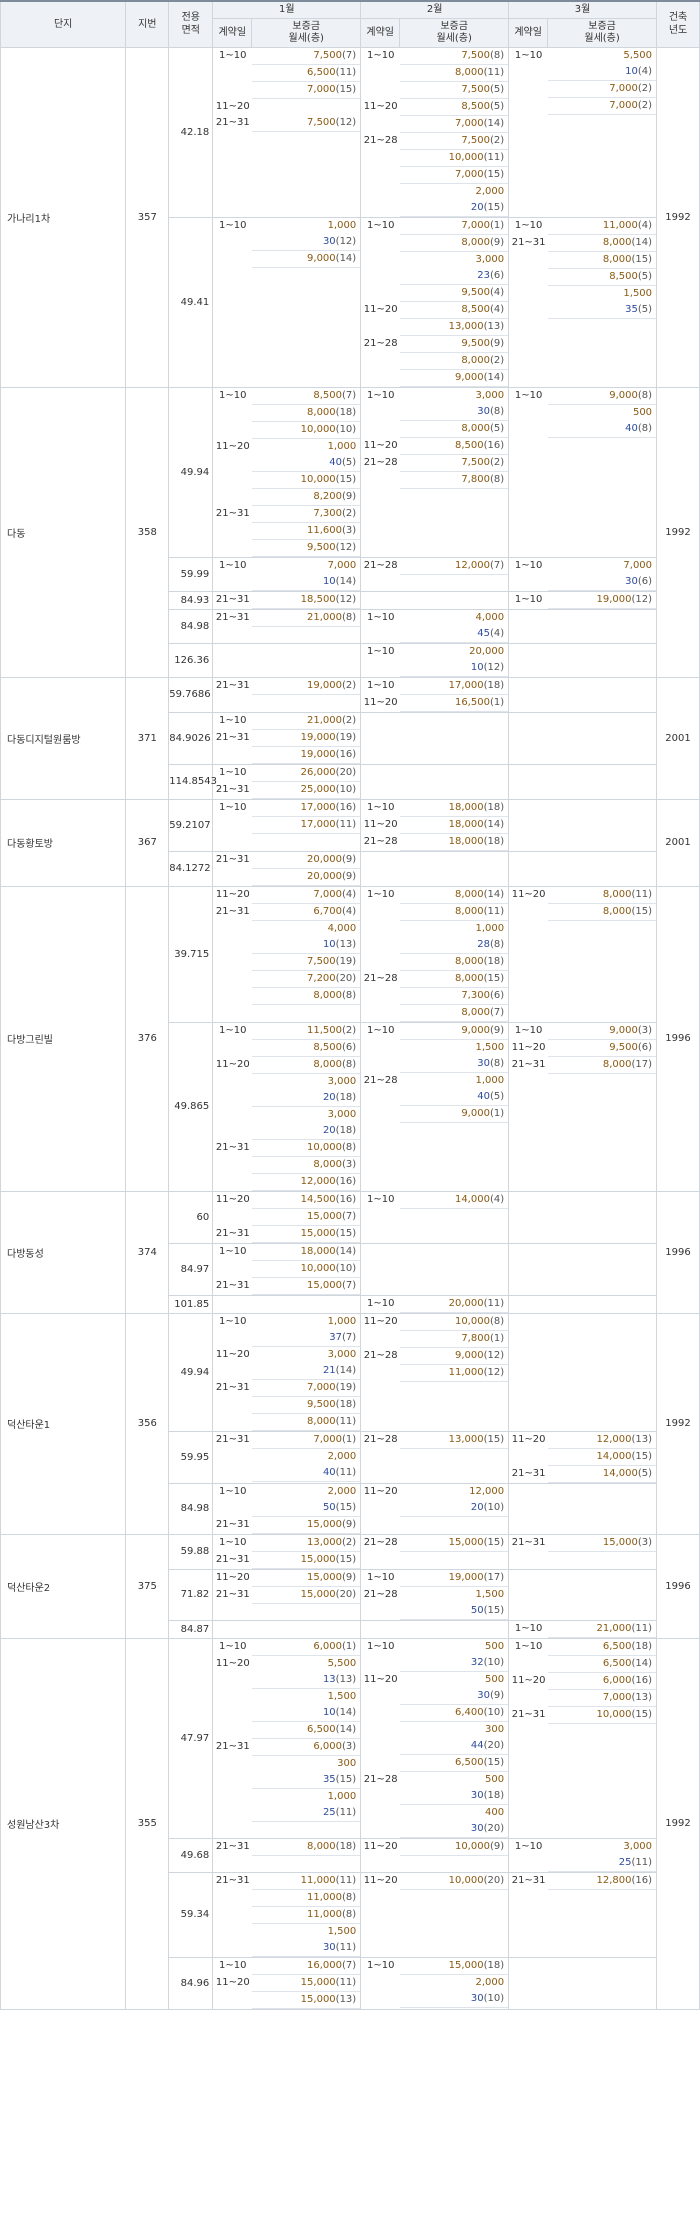  Describe the element at coordinates (306, 1165) in the screenshot. I see `deposit-entry: 8,000(3)` at that location.